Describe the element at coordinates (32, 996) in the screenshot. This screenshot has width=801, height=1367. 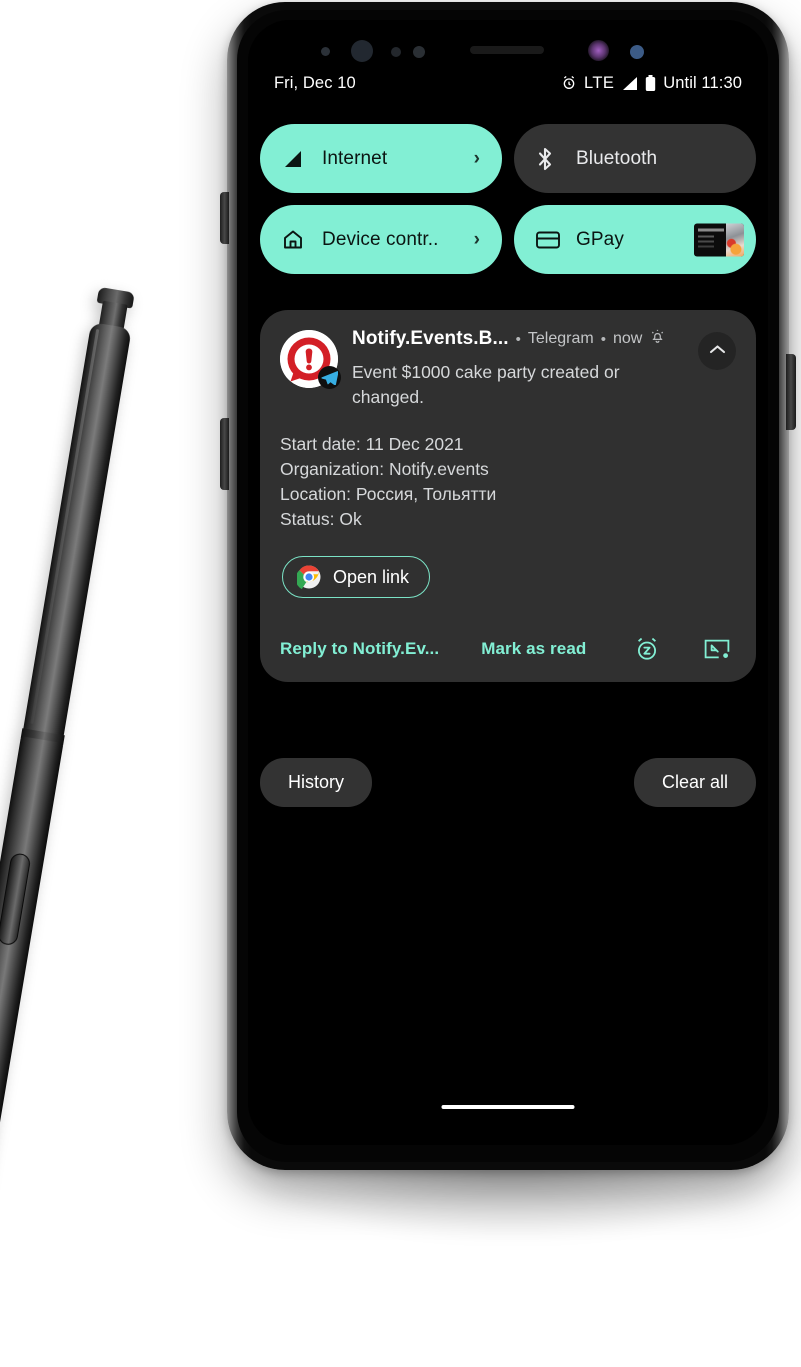
I see `stylus-lower-barrel` at that location.